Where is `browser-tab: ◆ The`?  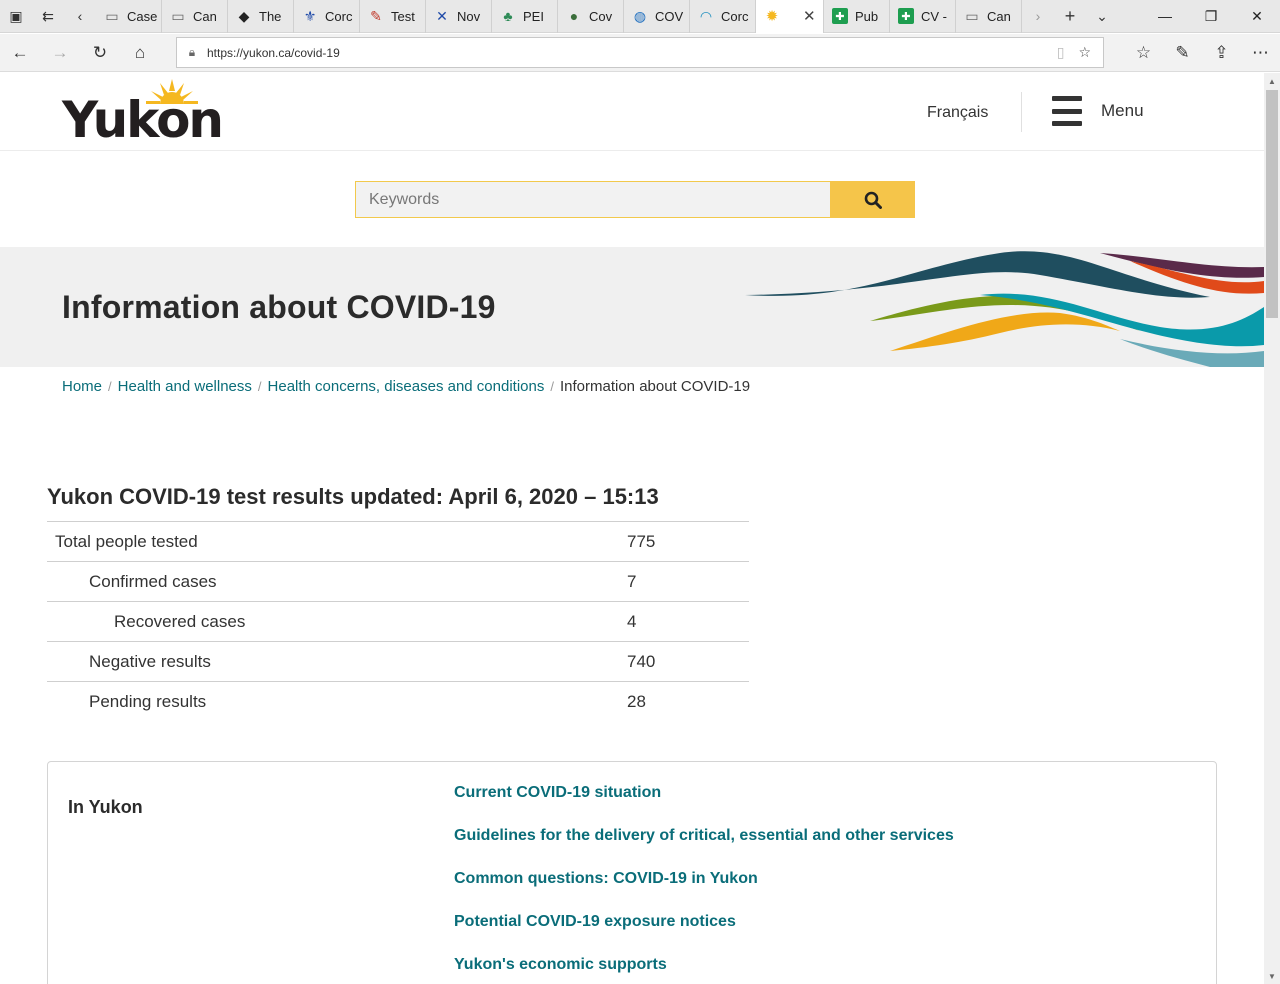 browser-tab: ◆ The is located at coordinates (261, 16).